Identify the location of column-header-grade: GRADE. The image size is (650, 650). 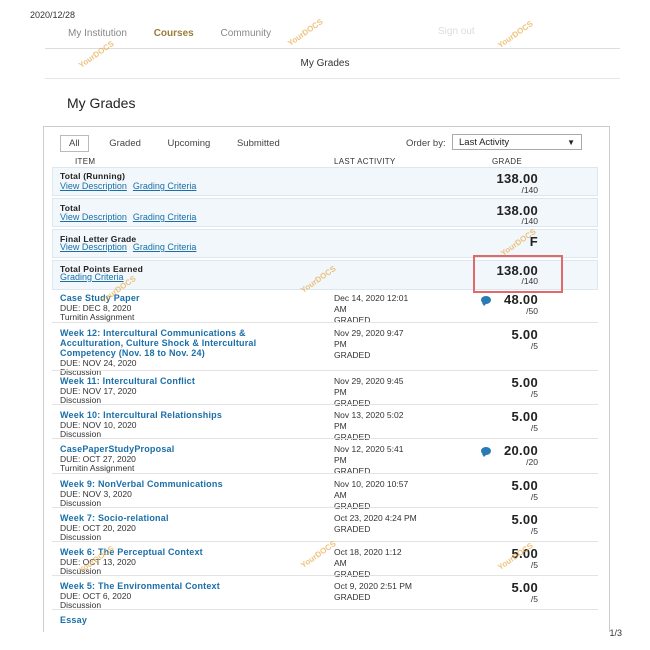
(507, 161).